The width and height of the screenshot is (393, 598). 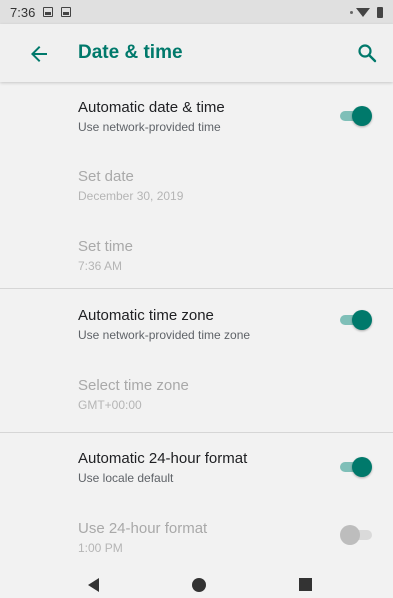 I want to click on setting-summary: 7:36 AM, so click(x=100, y=266).